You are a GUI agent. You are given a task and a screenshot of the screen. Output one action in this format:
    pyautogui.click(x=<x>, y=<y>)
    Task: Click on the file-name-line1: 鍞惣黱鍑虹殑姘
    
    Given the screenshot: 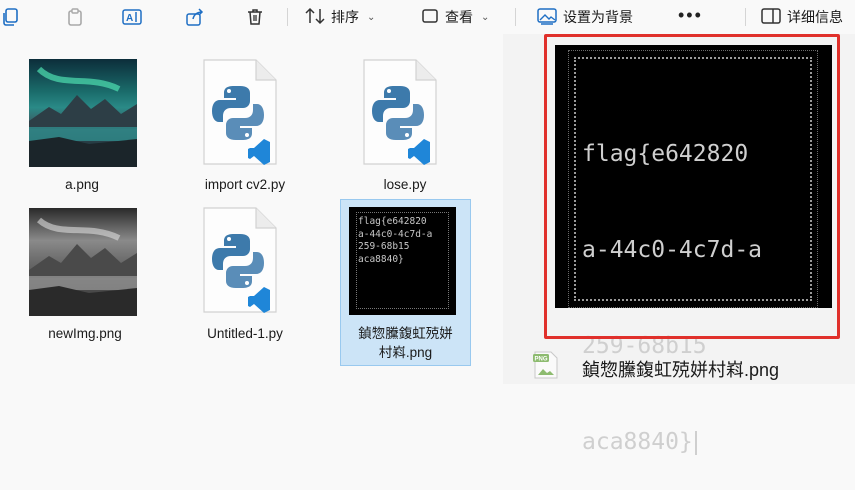 What is the action you would take?
    pyautogui.click(x=405, y=333)
    